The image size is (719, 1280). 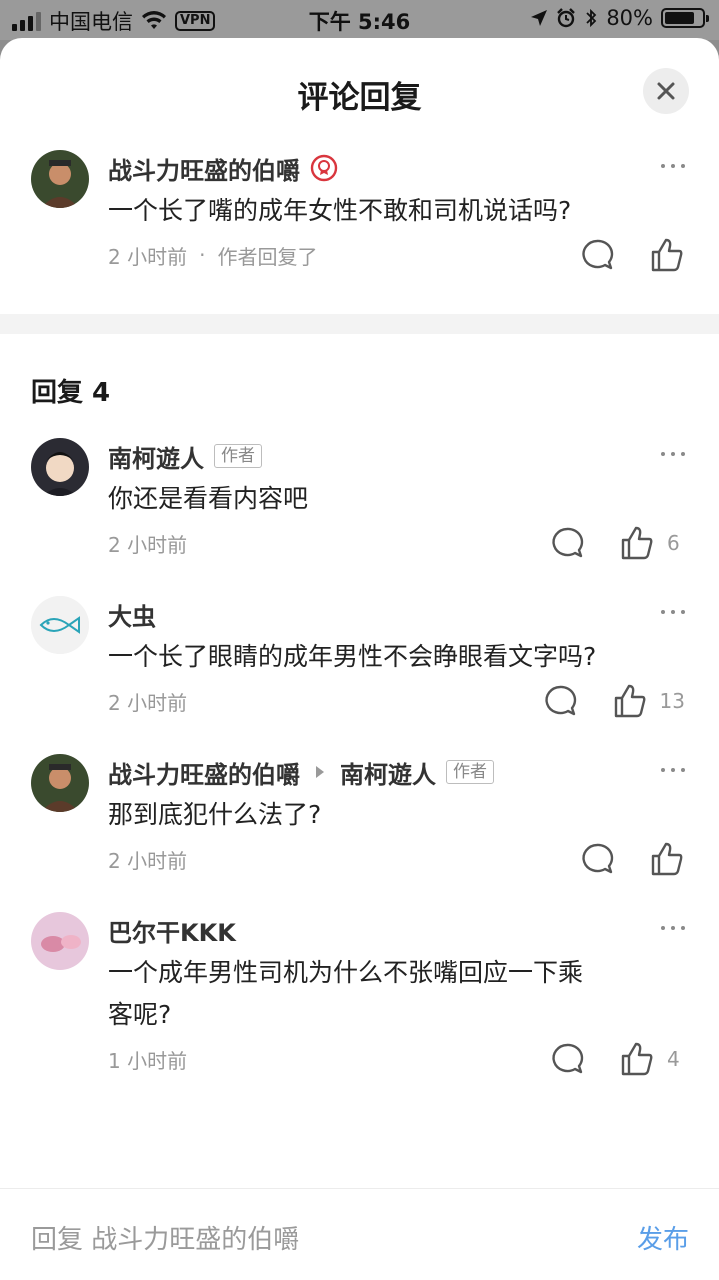 I want to click on name-row: 大虫, so click(x=396, y=614).